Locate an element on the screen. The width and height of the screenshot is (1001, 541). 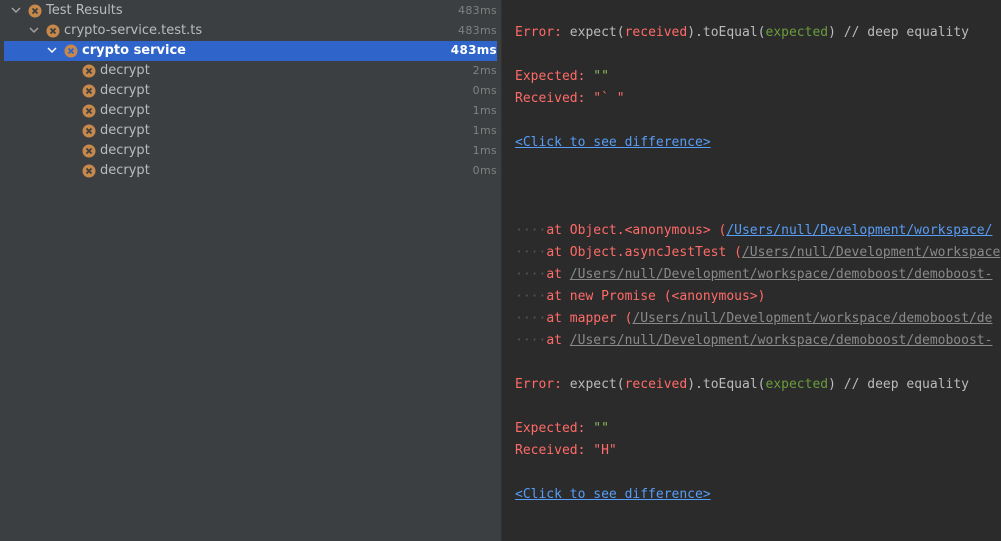
received-value: "H" is located at coordinates (605, 450).